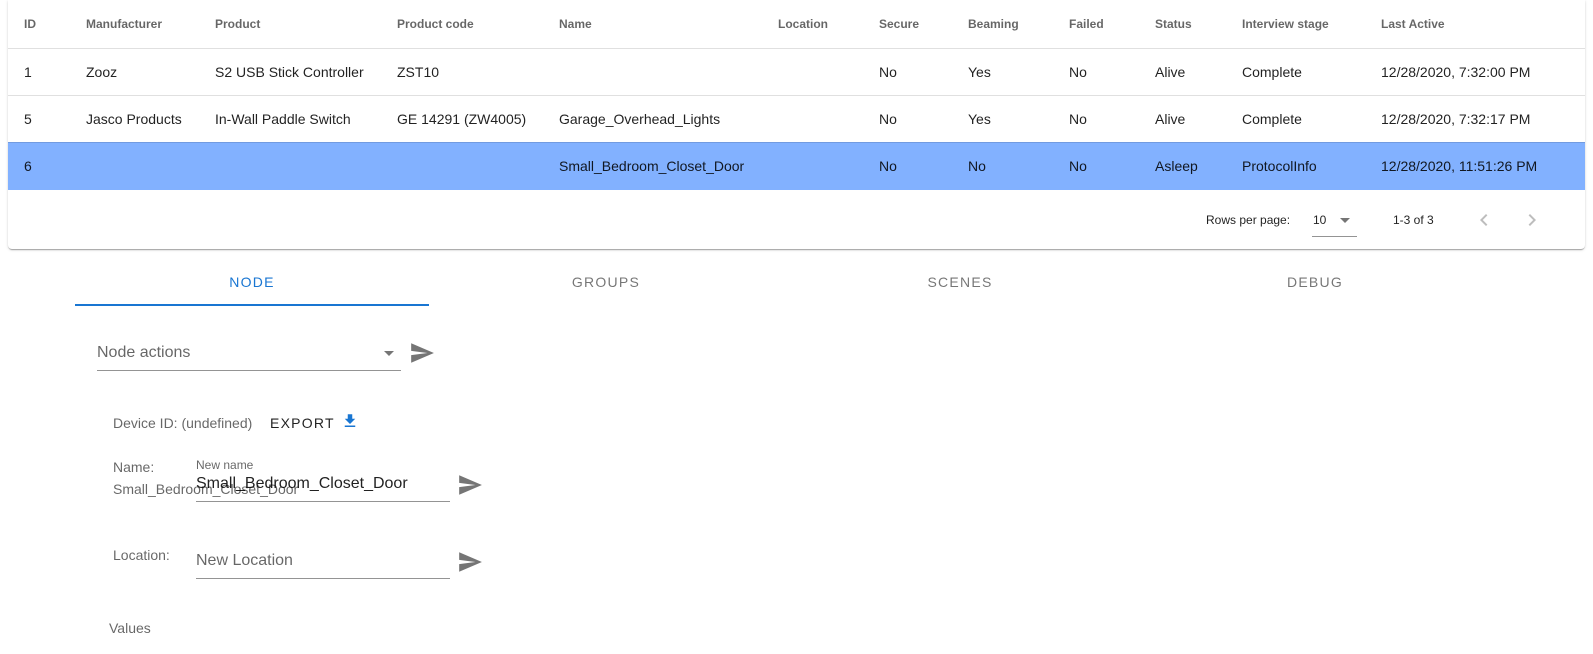 The image size is (1593, 654). Describe the element at coordinates (290, 166) in the screenshot. I see `cell-product` at that location.